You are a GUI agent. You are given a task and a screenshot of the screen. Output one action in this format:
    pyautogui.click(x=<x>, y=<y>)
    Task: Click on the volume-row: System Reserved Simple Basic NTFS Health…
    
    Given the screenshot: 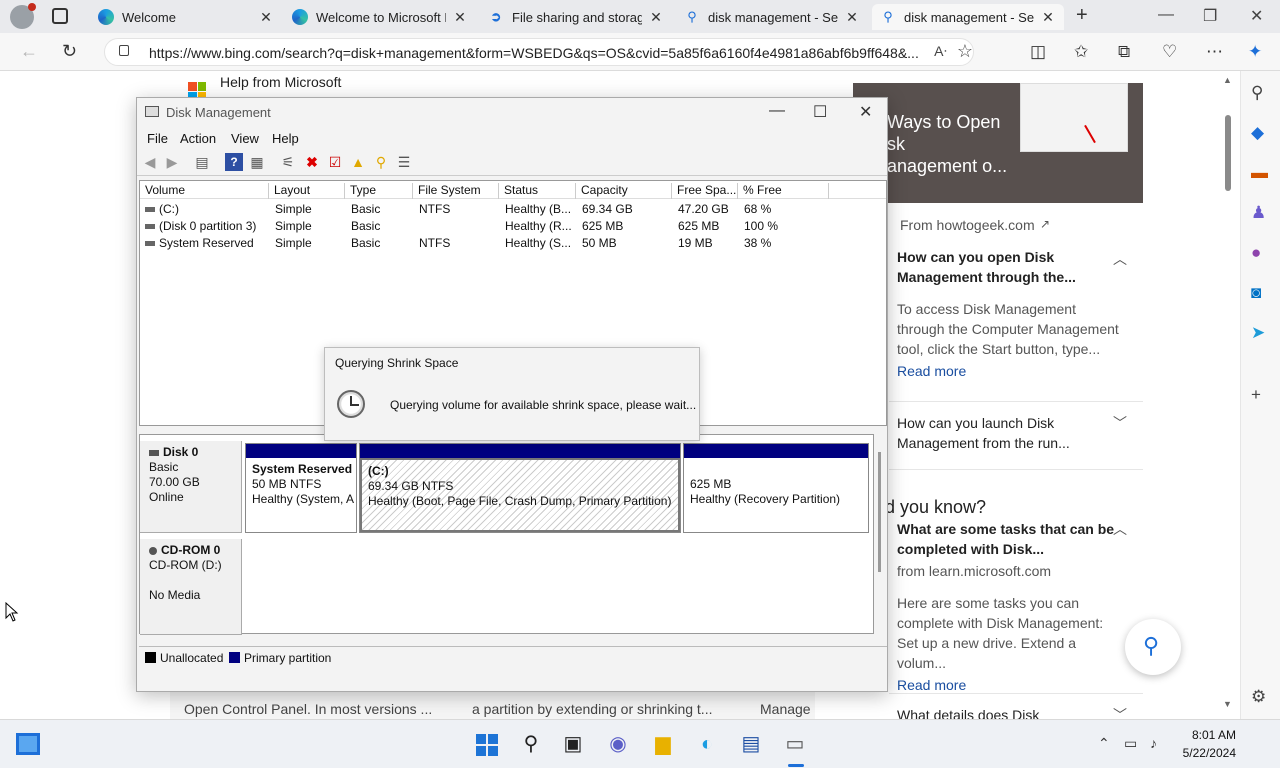 What is the action you would take?
    pyautogui.click(x=513, y=243)
    